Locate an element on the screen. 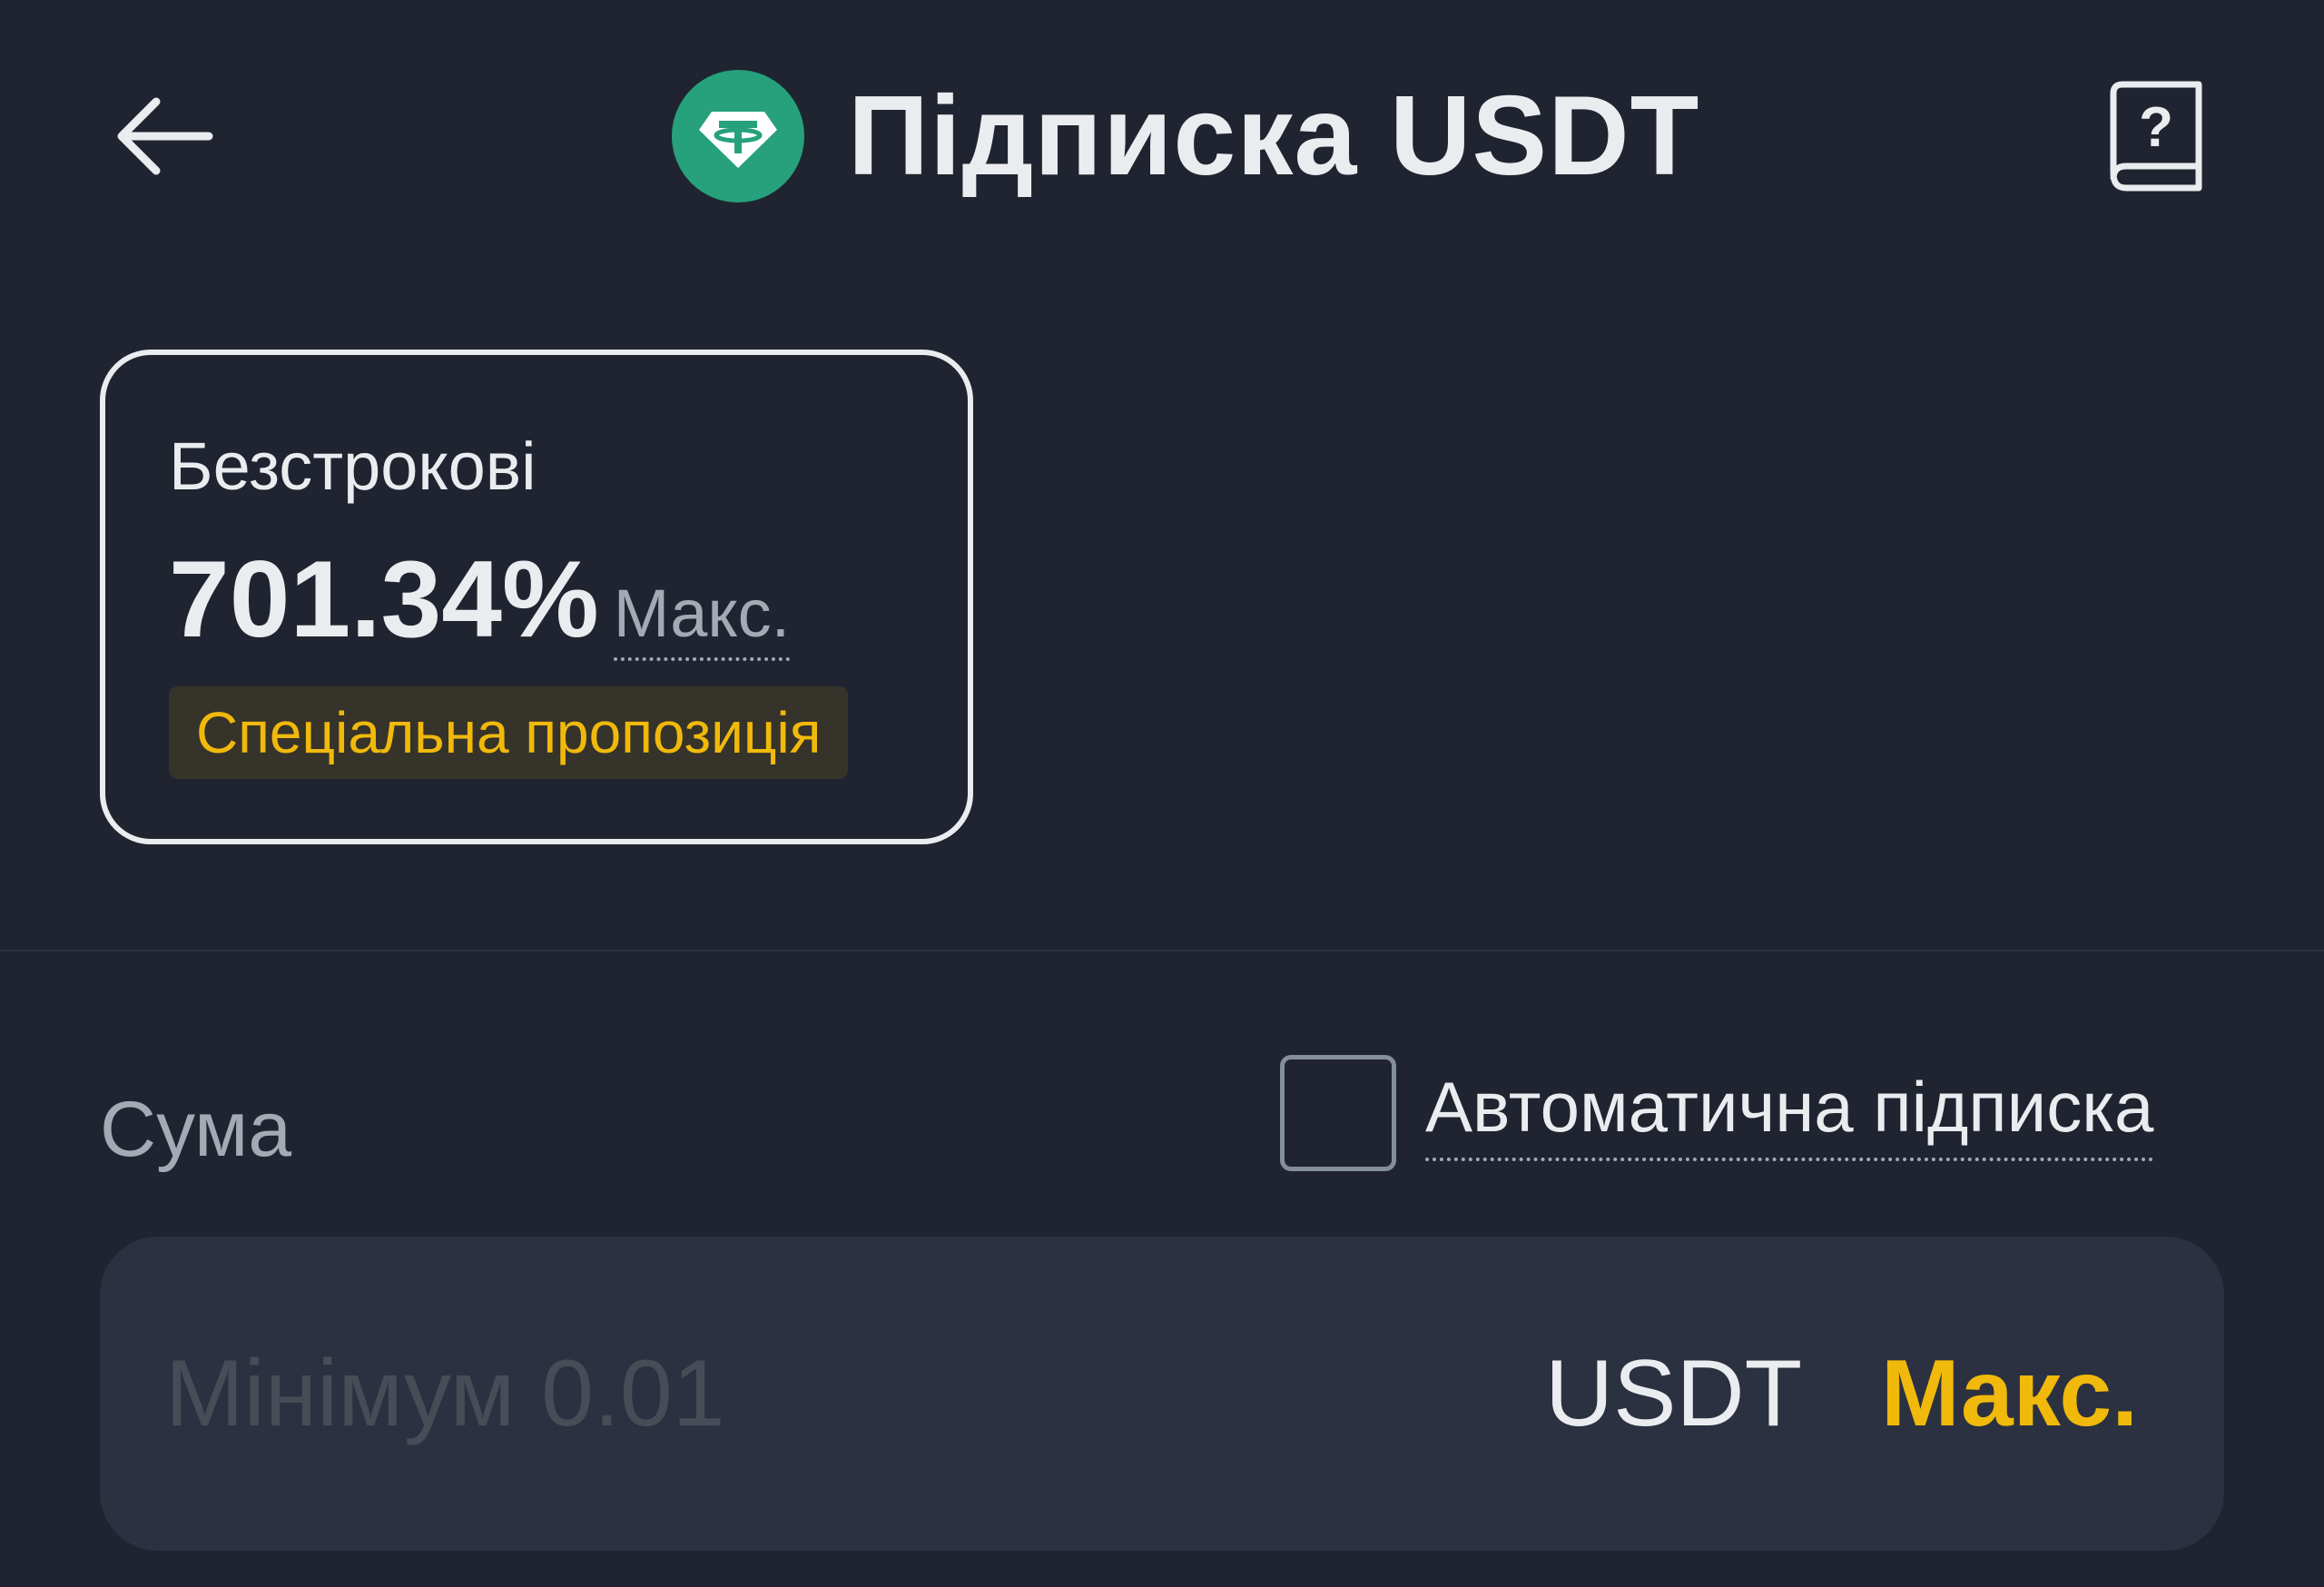 The image size is (2324, 1587). auto-subscribe-toggle: Автоматична підписка is located at coordinates (1717, 1113).